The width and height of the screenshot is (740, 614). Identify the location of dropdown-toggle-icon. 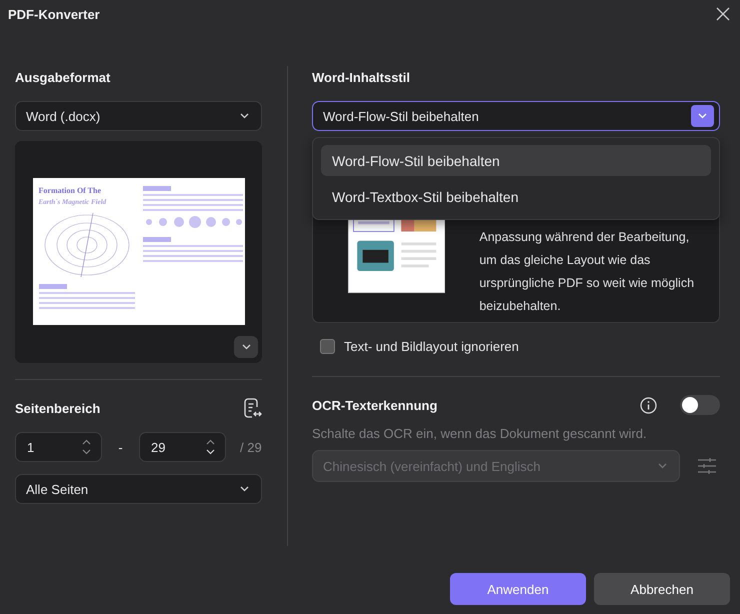
(702, 116).